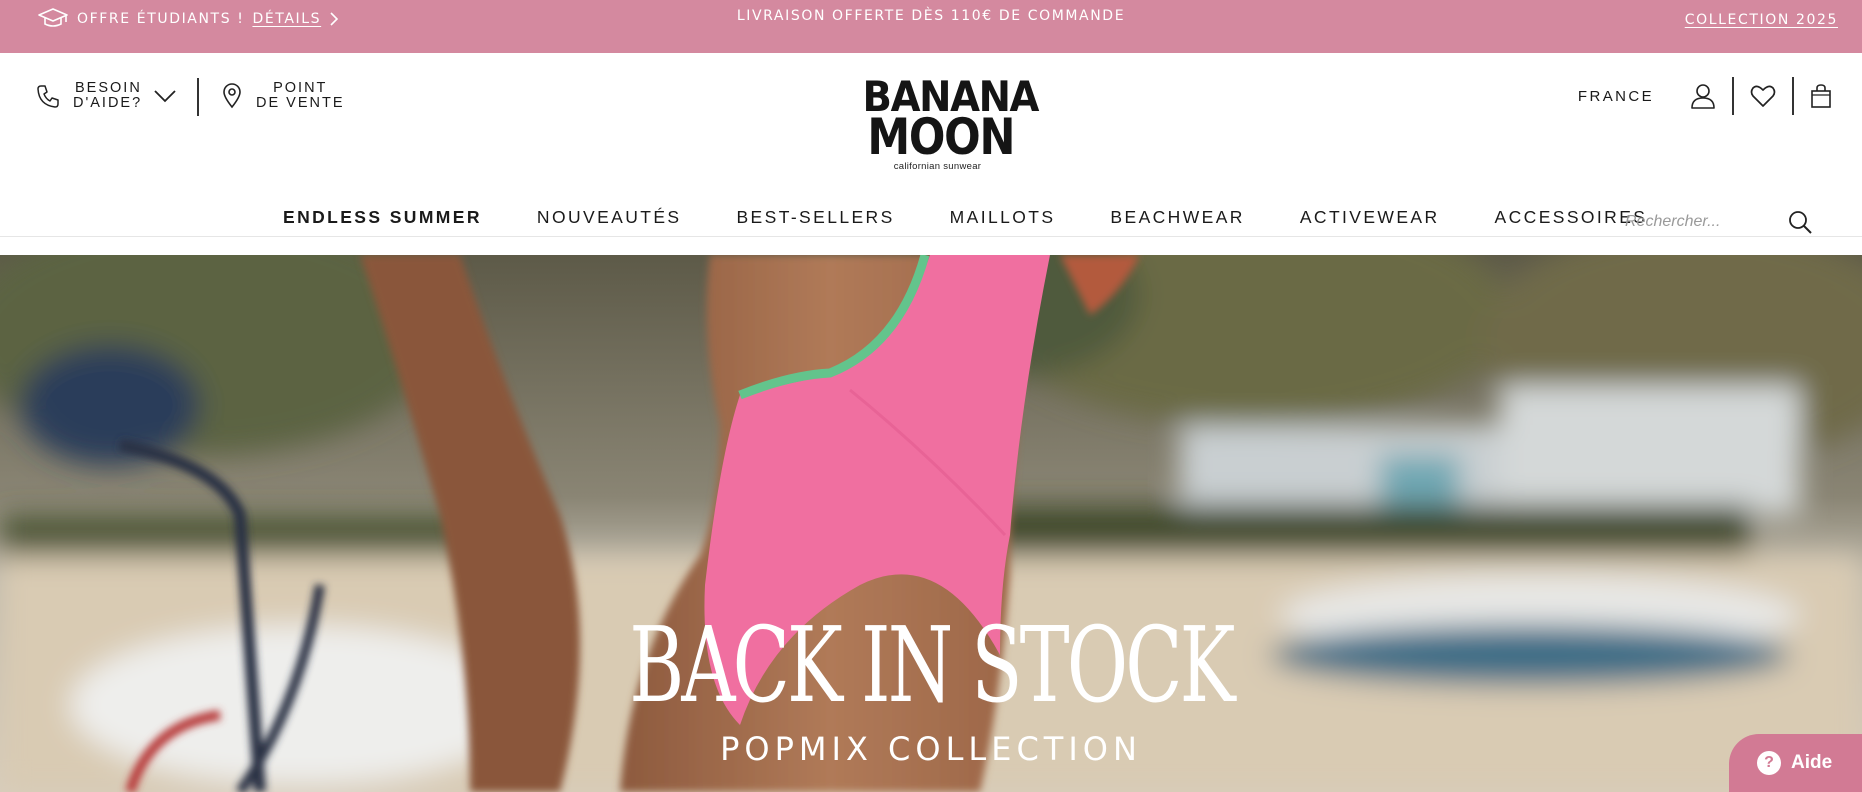  I want to click on search-bar, so click(1719, 222).